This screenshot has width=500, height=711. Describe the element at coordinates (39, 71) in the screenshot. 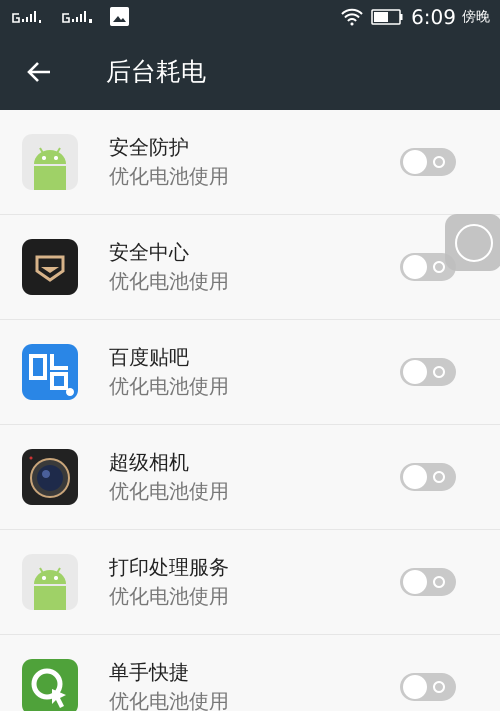

I see `back-arrow-icon` at that location.